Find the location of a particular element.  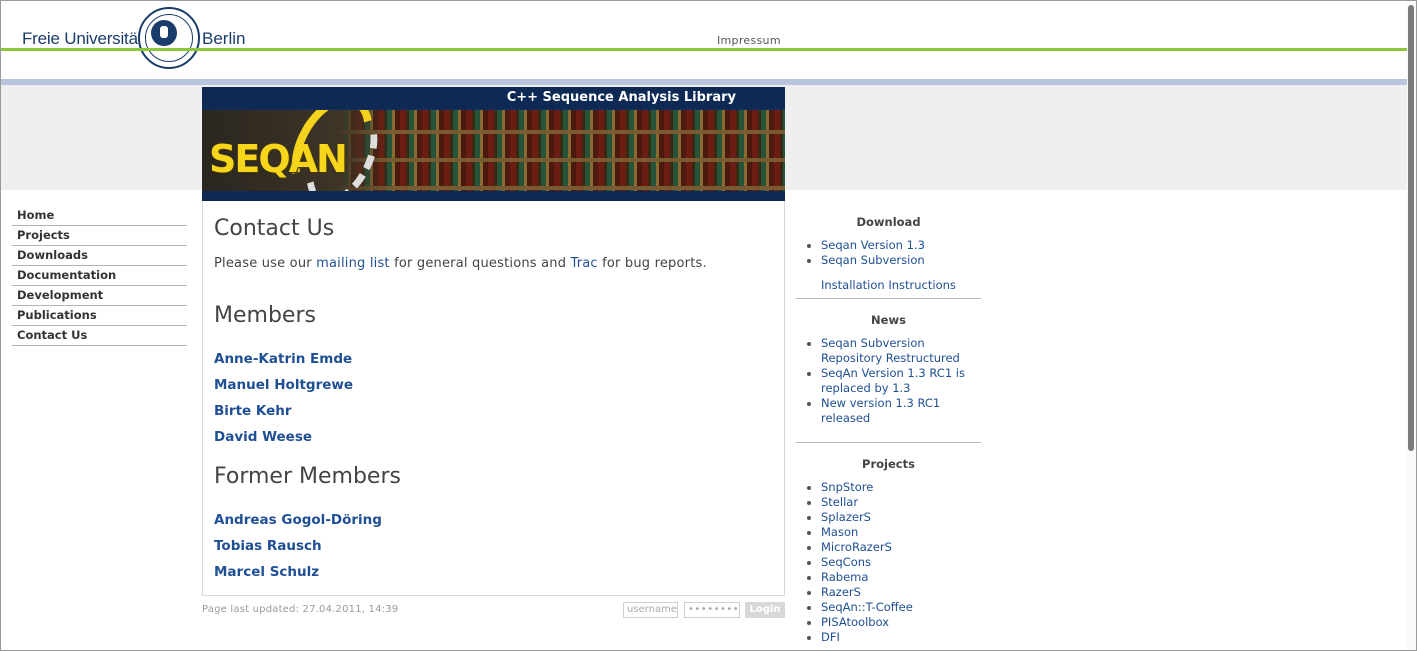

member-link: Manuel Holtgrewe is located at coordinates (283, 385).